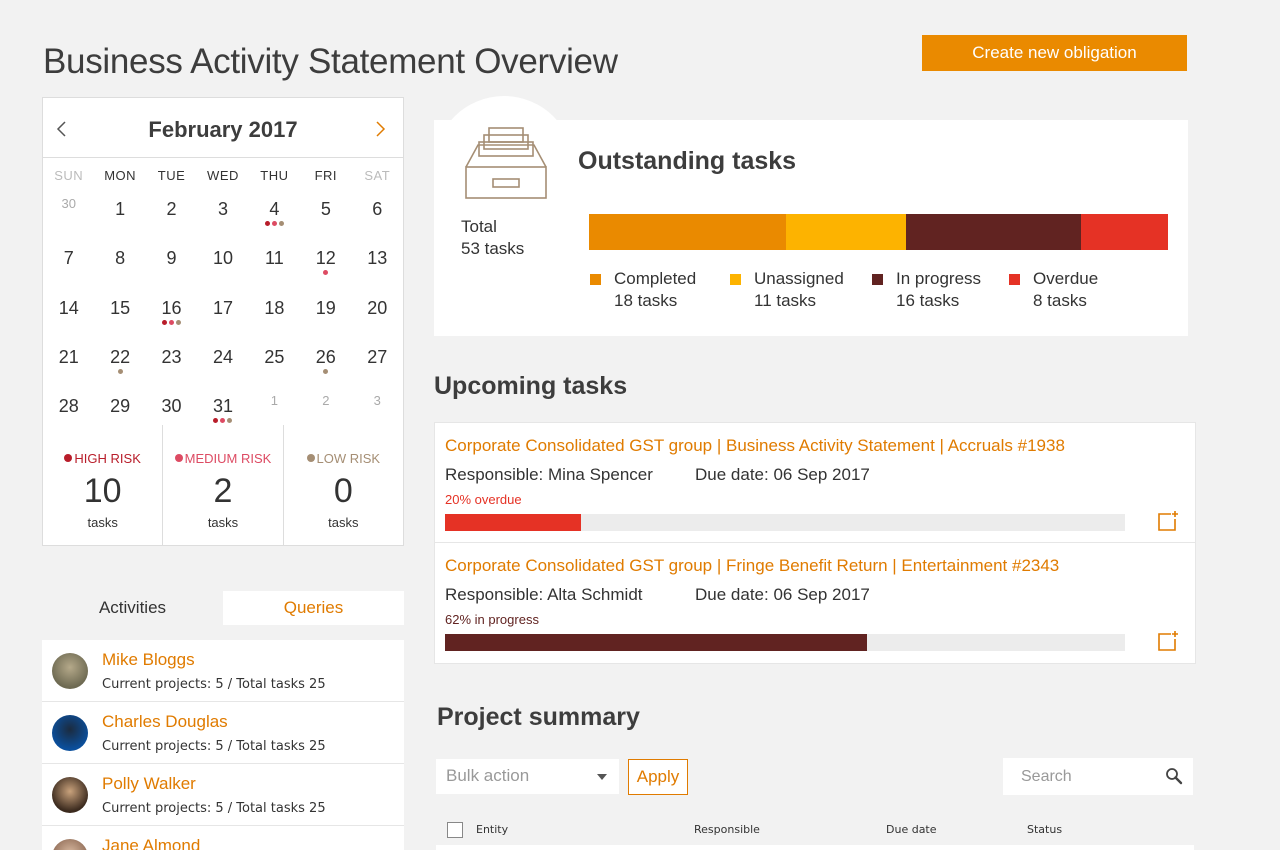 The height and width of the screenshot is (850, 1280). What do you see at coordinates (214, 808) in the screenshot?
I see `person-meta: Current projects: 5 / Total tasks 25` at bounding box center [214, 808].